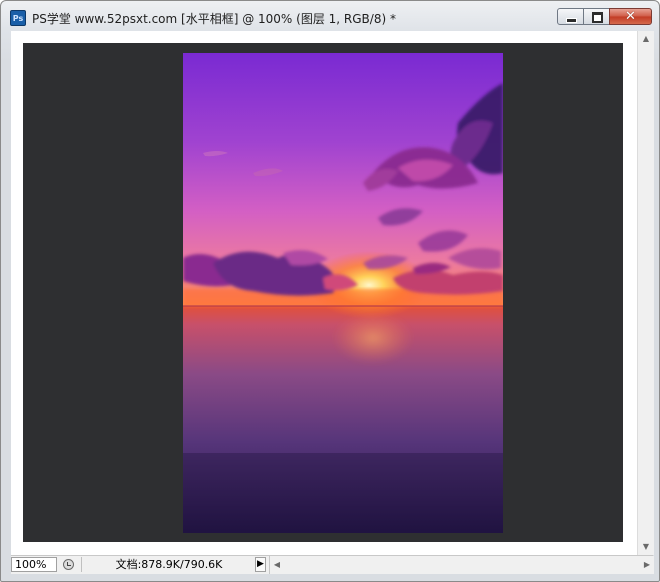 The image size is (660, 582). I want to click on maximize-icon, so click(597, 17).